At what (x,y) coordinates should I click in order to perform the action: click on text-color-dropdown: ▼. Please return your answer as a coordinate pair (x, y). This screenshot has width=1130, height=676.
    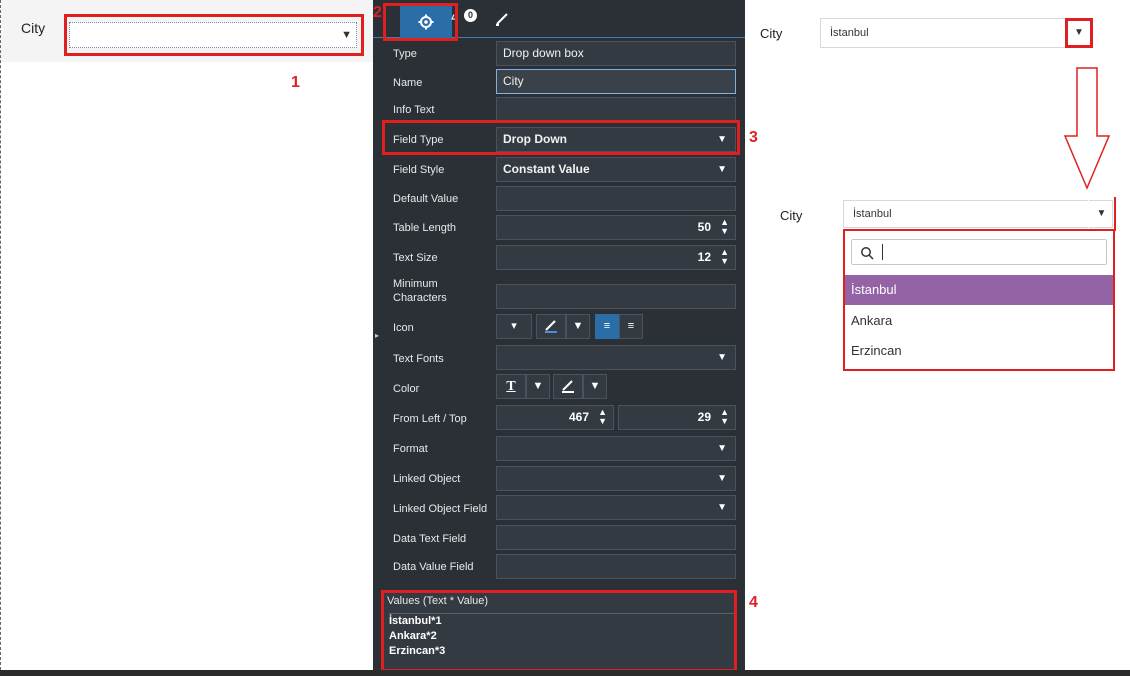
    Looking at the image, I should click on (538, 386).